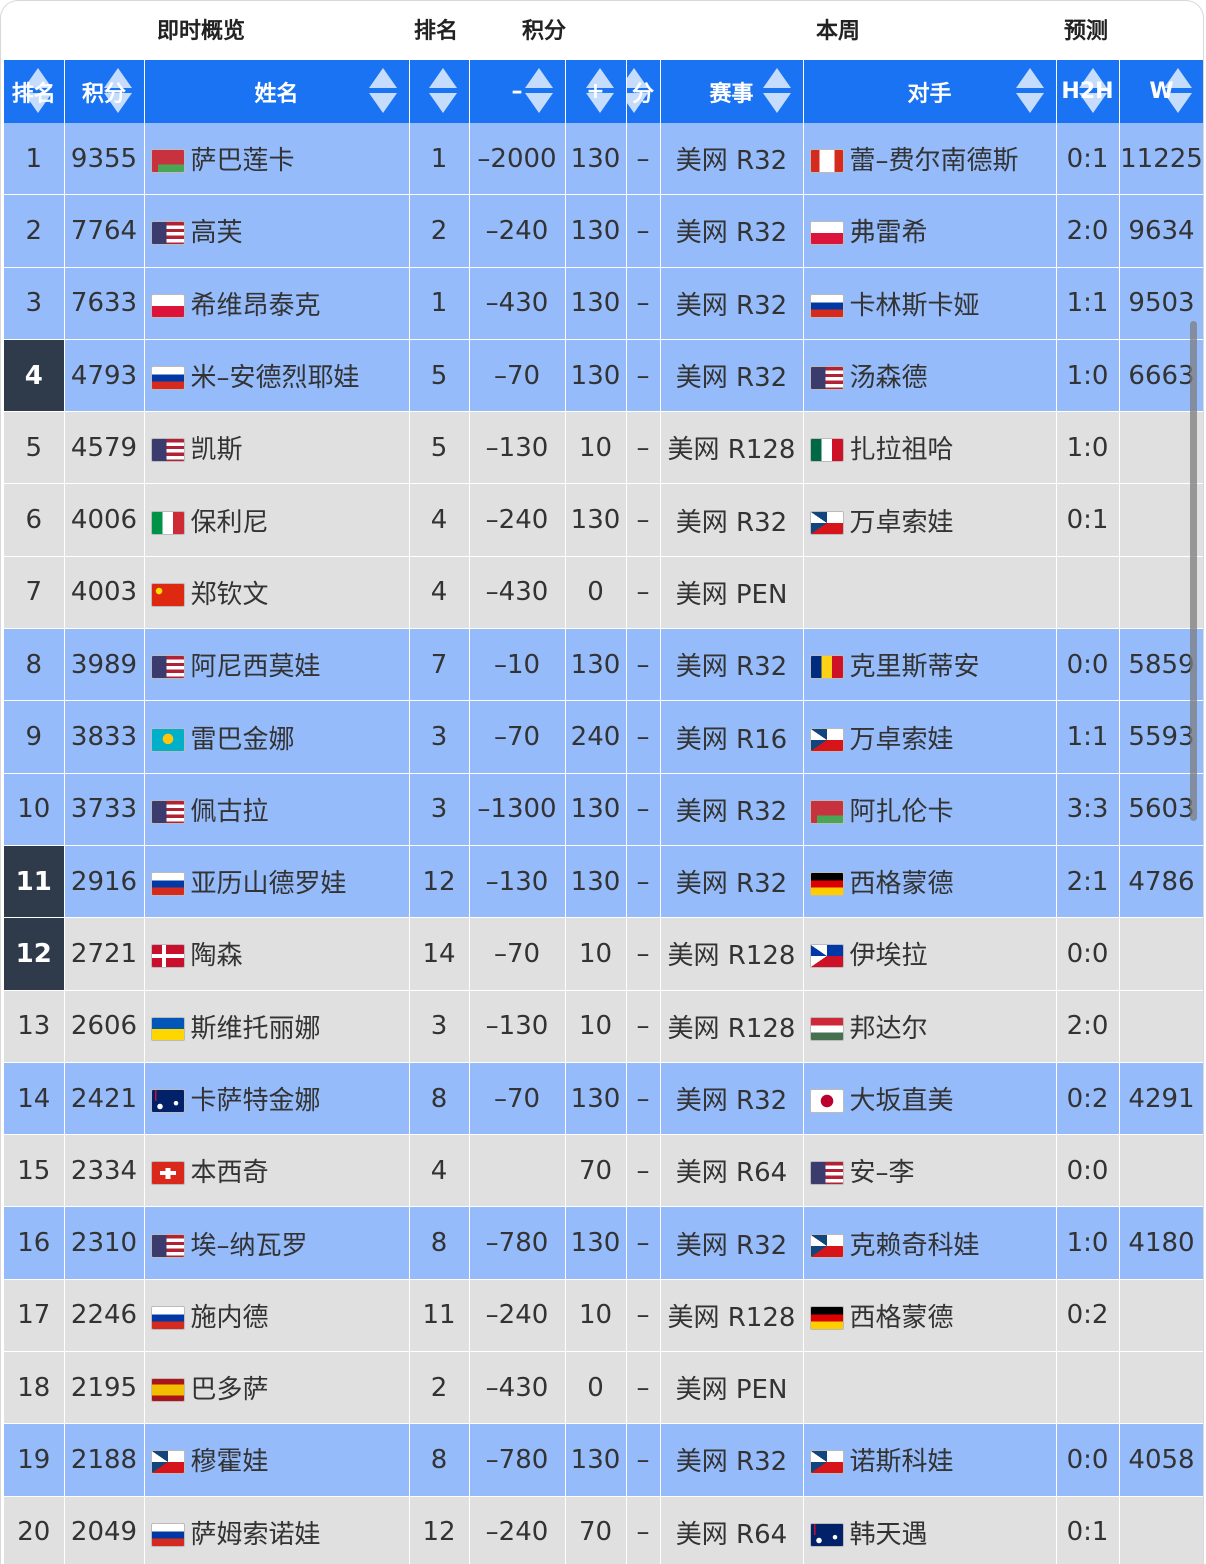  I want to click on cell-points: 2606, so click(104, 1026).